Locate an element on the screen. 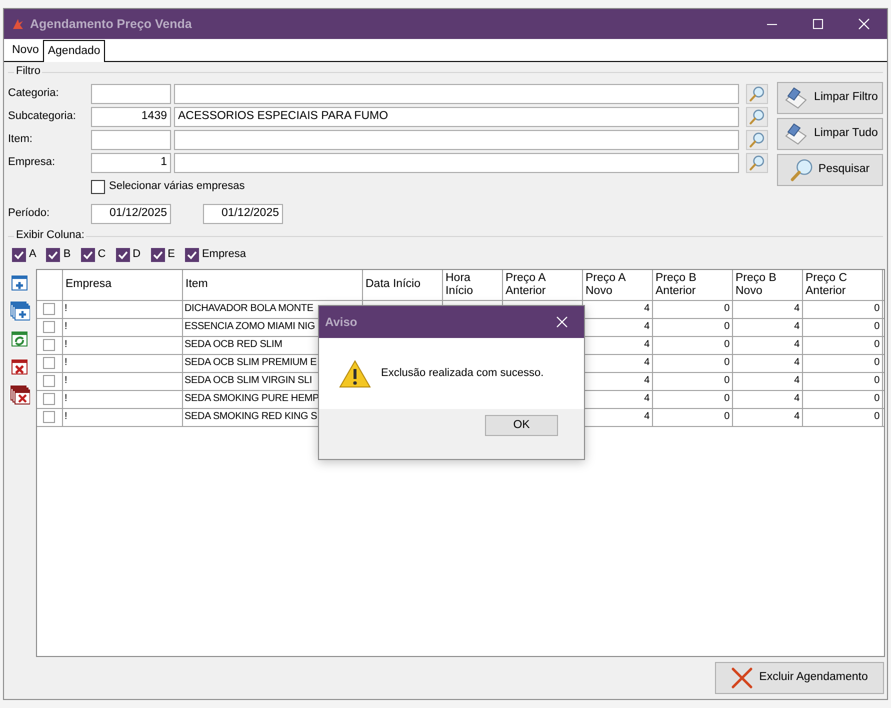 This screenshot has width=891, height=708. table-cell: ESSENCIA ZOMO MIAMI NIG is located at coordinates (249, 326).